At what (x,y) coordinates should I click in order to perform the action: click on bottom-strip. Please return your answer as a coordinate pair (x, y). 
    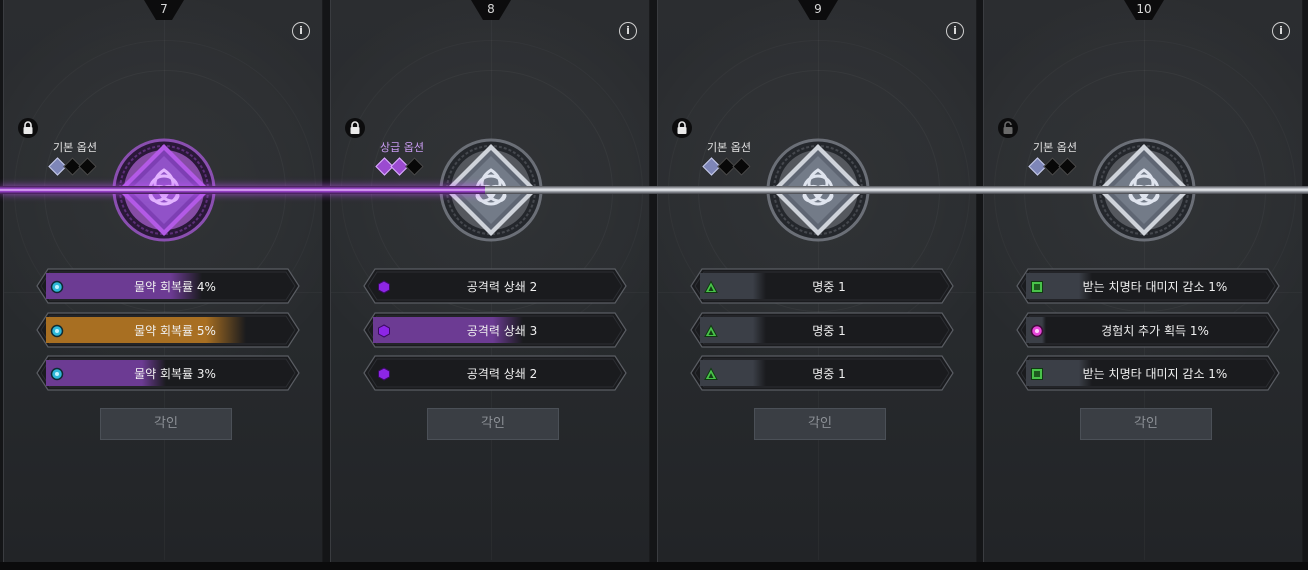
    Looking at the image, I should click on (654, 566).